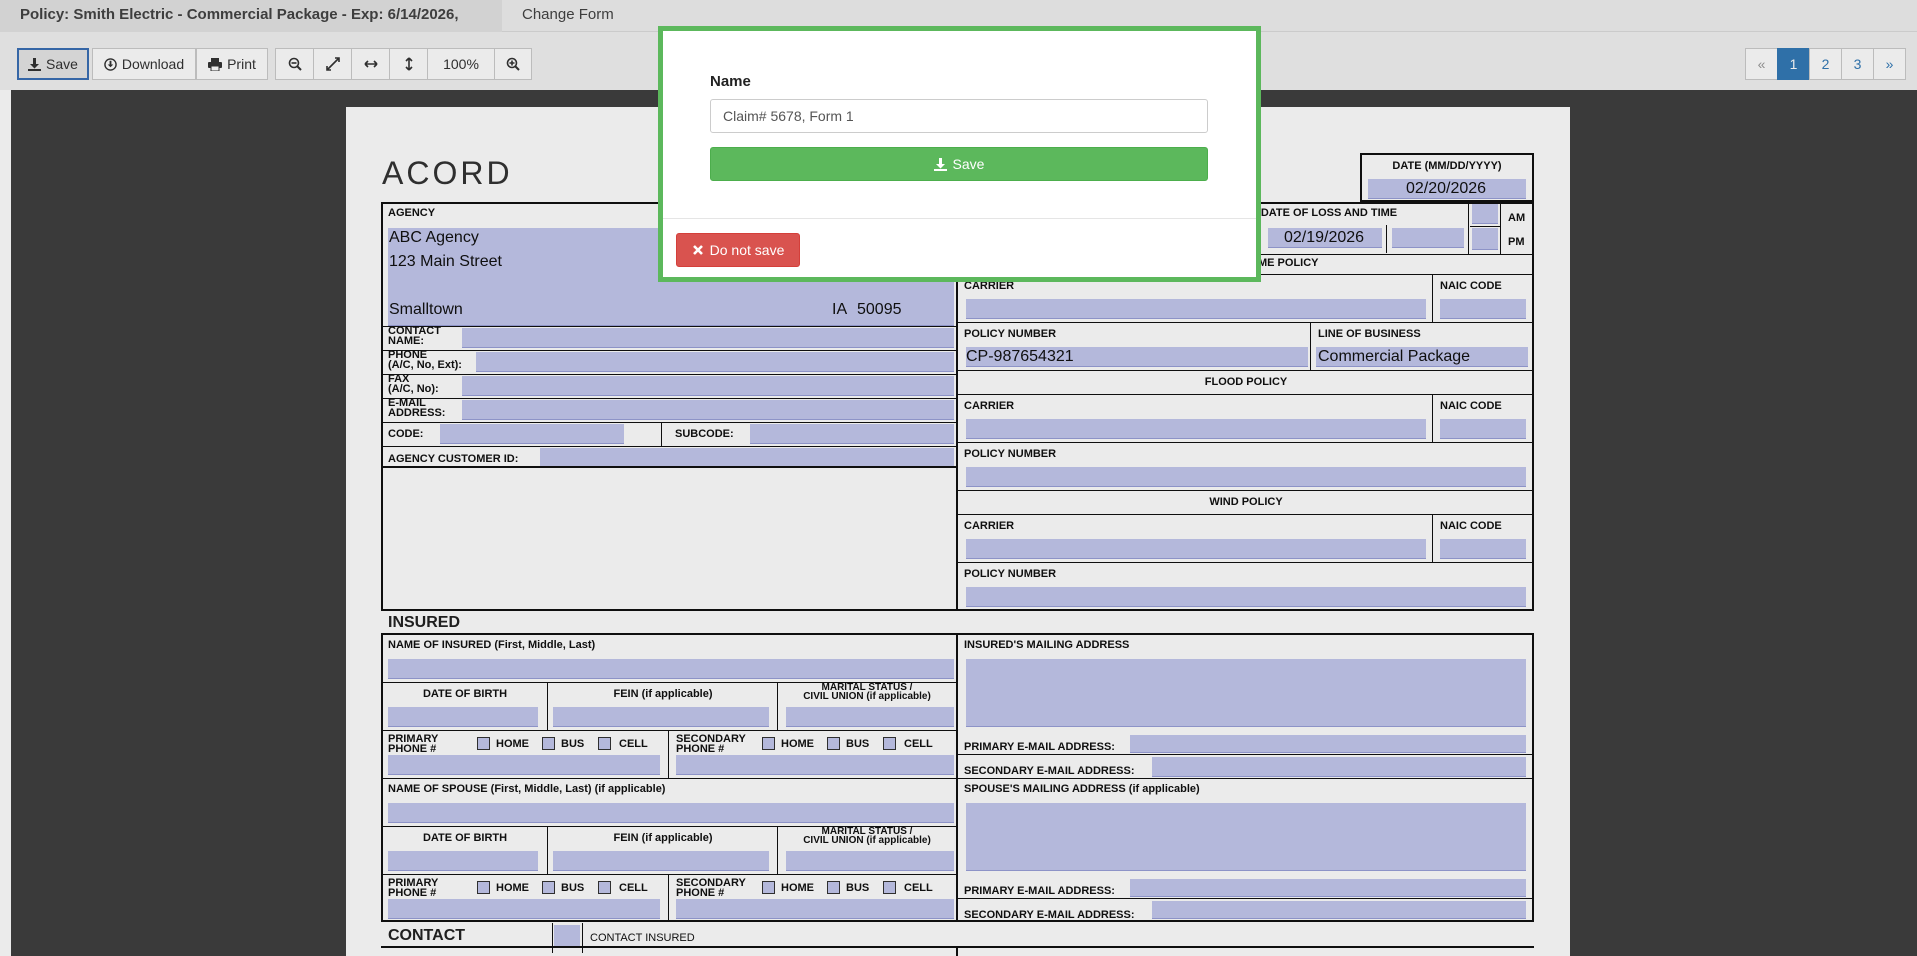 The image size is (1917, 956). What do you see at coordinates (959, 218) in the screenshot?
I see `dialog-divider` at bounding box center [959, 218].